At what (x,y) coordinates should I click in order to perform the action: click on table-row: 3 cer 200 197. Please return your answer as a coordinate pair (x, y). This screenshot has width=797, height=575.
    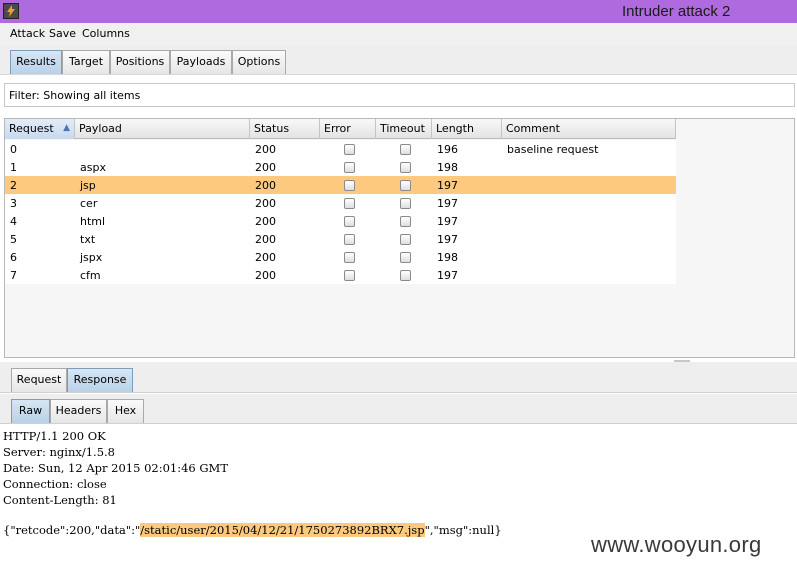
    Looking at the image, I should click on (340, 203).